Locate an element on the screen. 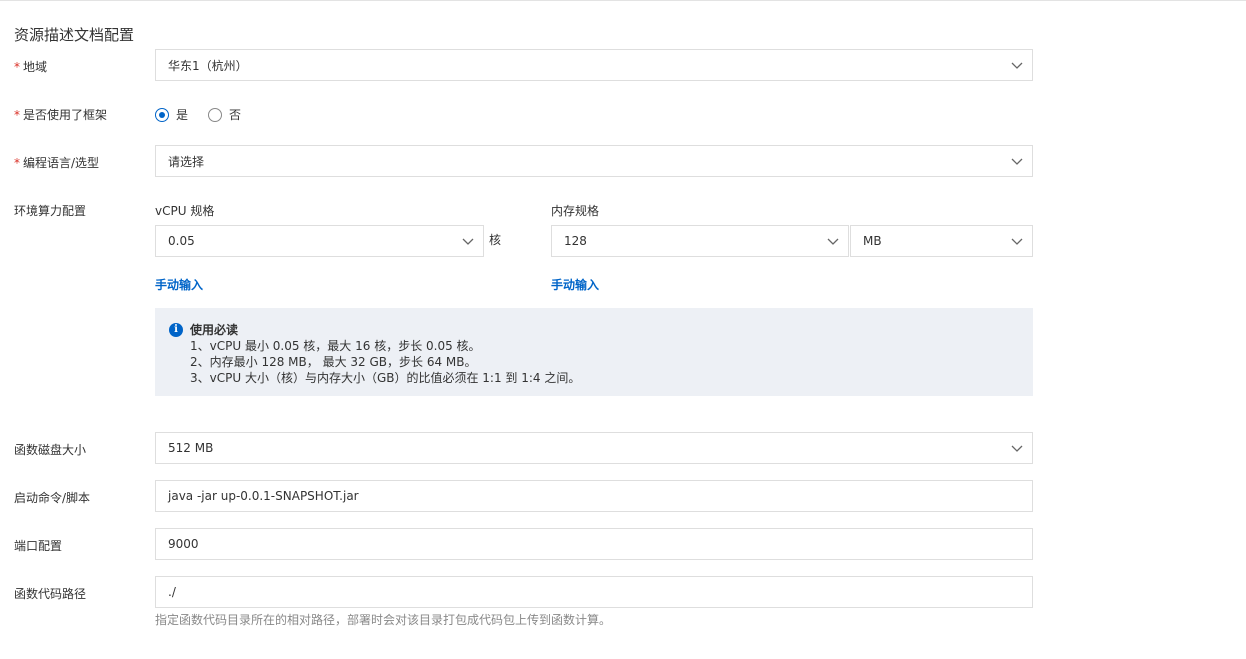  framework-radio-no: 否 is located at coordinates (224, 114).